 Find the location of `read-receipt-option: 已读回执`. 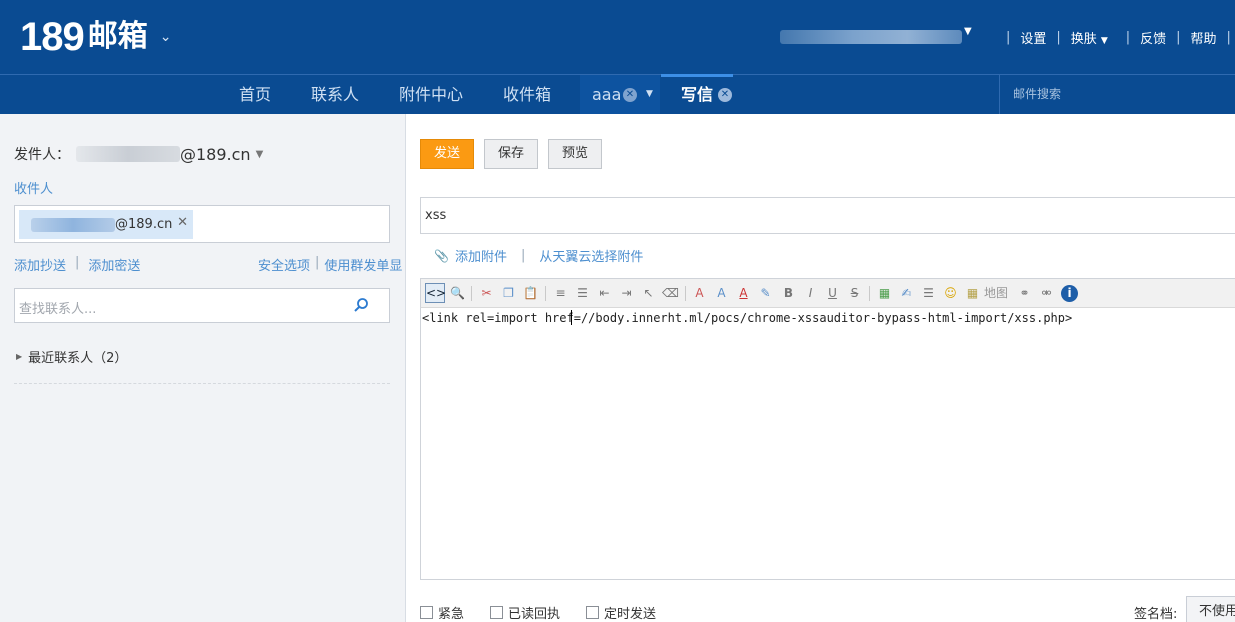

read-receipt-option: 已读回执 is located at coordinates (525, 612).